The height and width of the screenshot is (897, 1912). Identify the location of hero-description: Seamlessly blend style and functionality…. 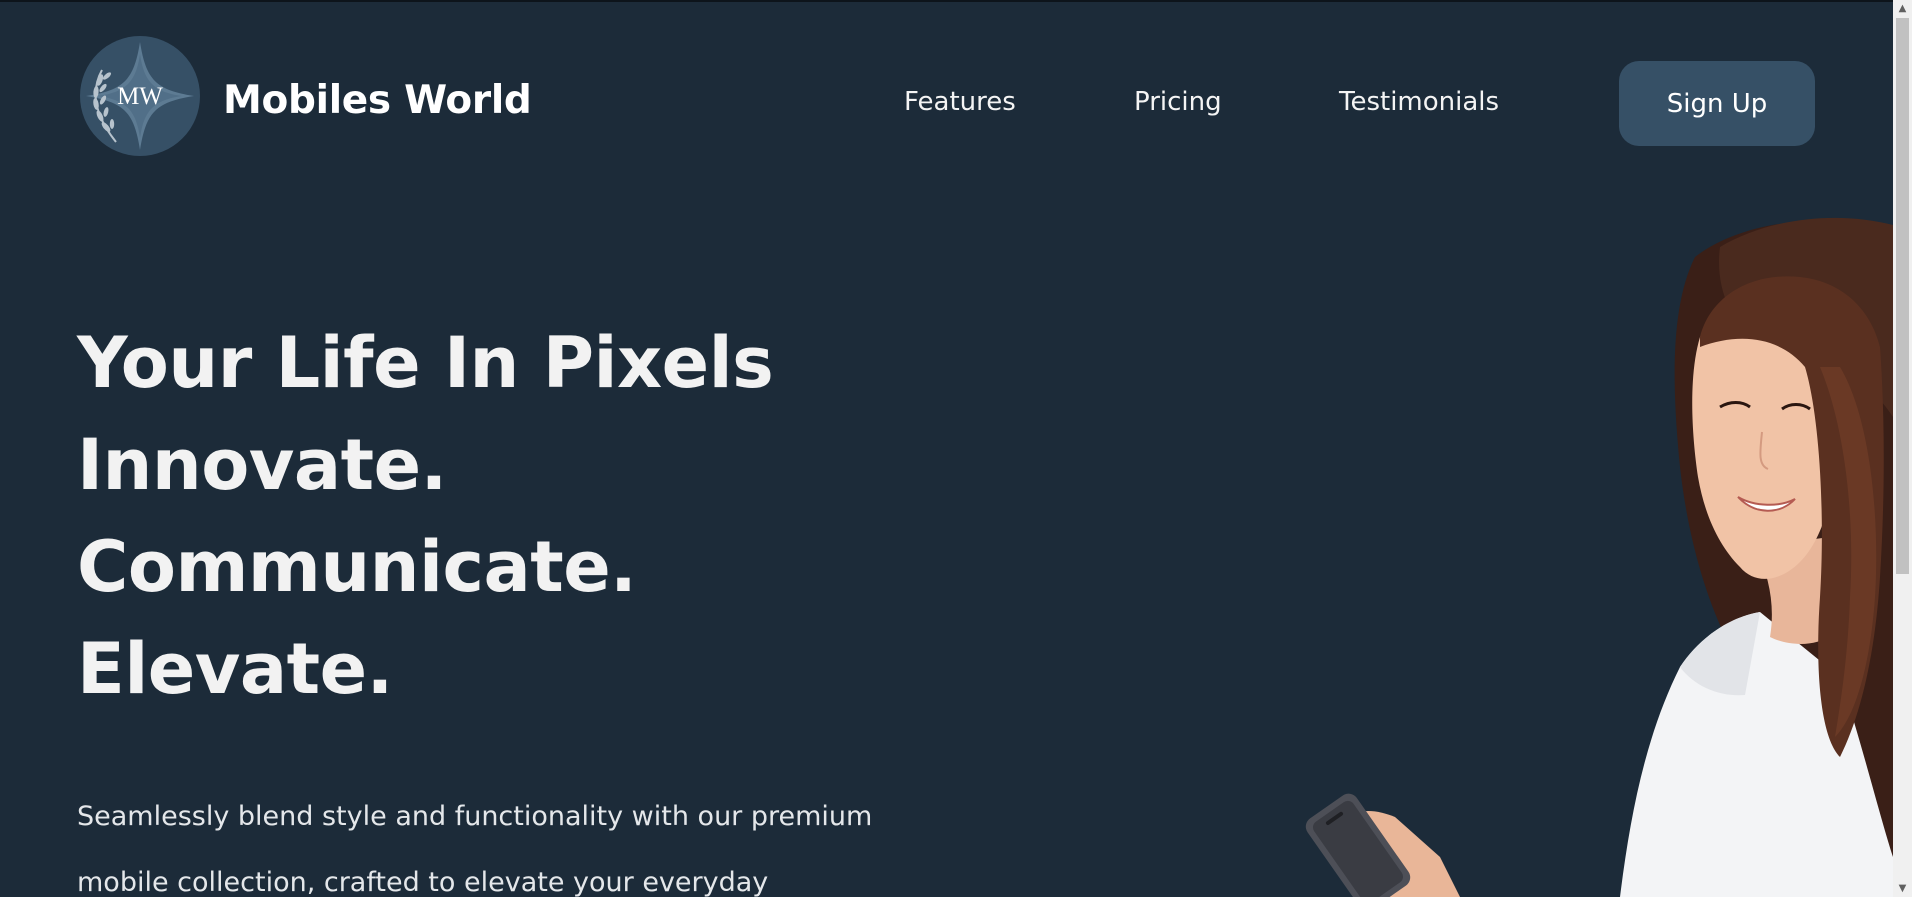
(527, 840).